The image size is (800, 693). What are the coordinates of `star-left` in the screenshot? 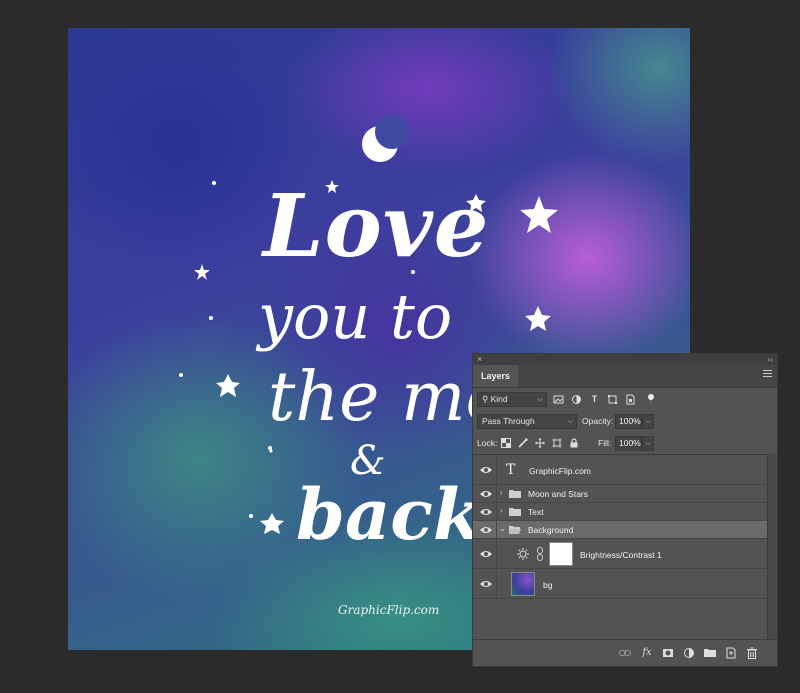 It's located at (202, 272).